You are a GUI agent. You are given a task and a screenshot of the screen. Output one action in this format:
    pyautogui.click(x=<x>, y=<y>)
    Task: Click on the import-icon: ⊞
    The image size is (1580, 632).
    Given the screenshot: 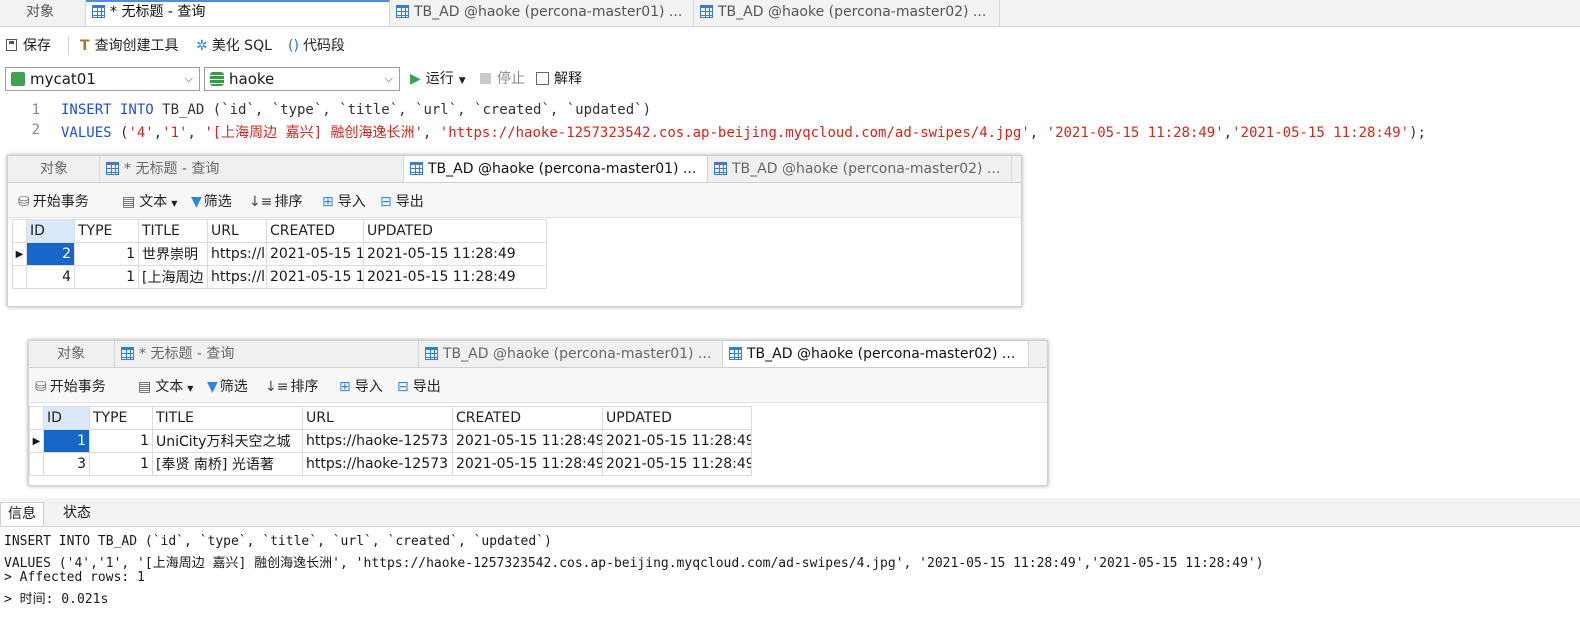 What is the action you would take?
    pyautogui.click(x=328, y=202)
    